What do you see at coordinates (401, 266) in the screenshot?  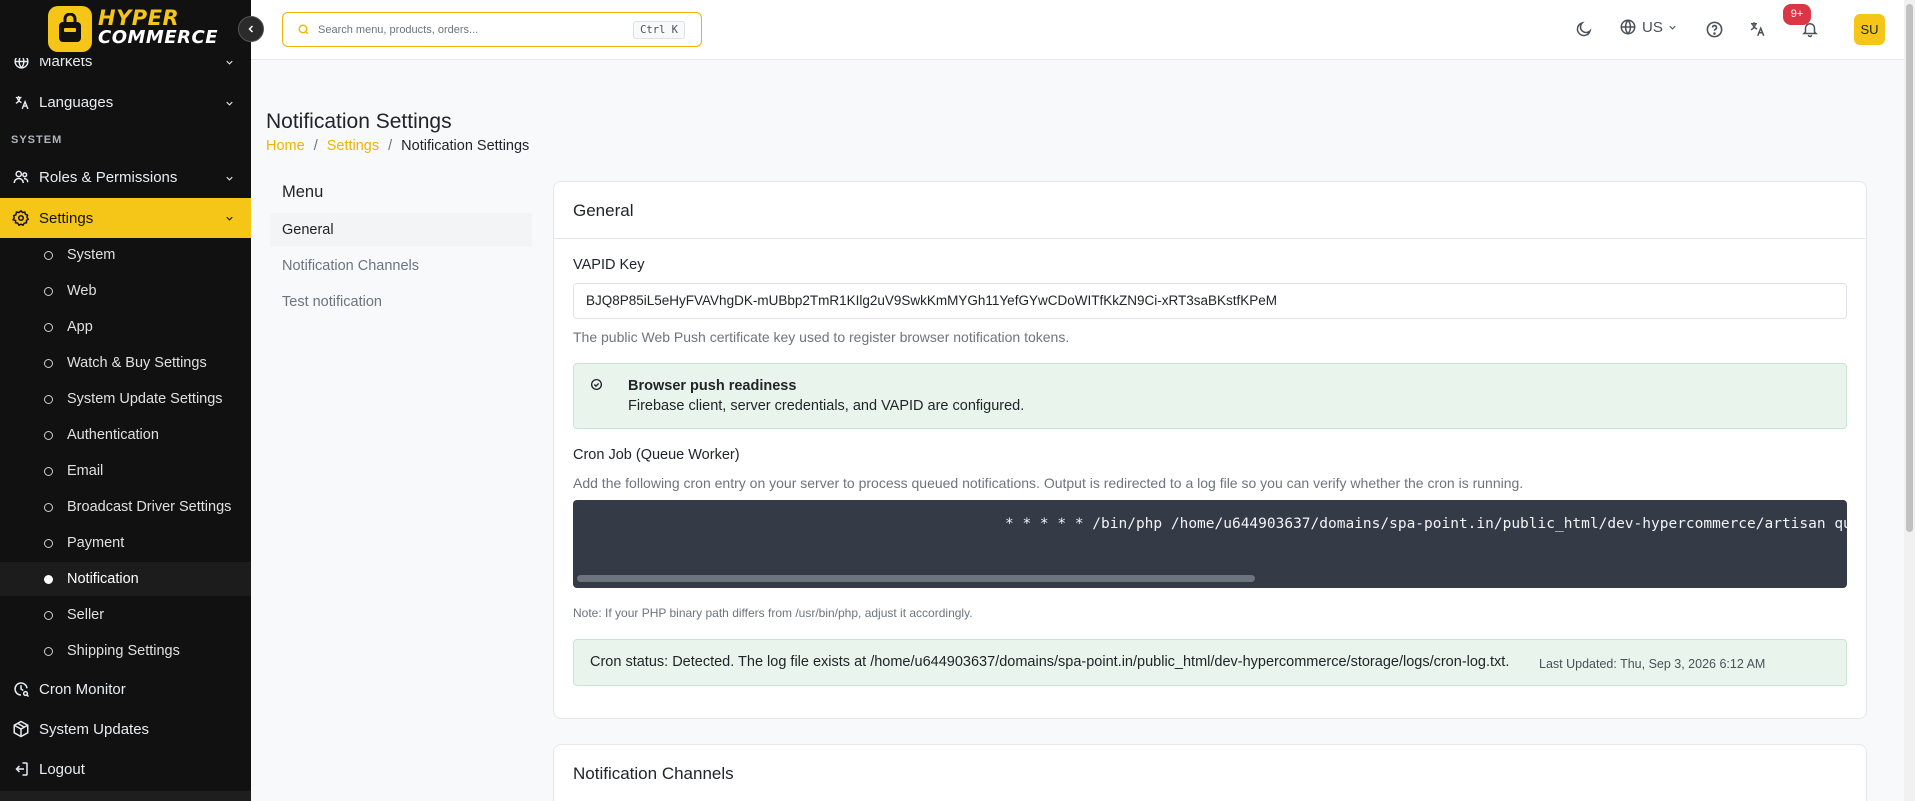 I see `menu-item-notification-channels: Notification Channels` at bounding box center [401, 266].